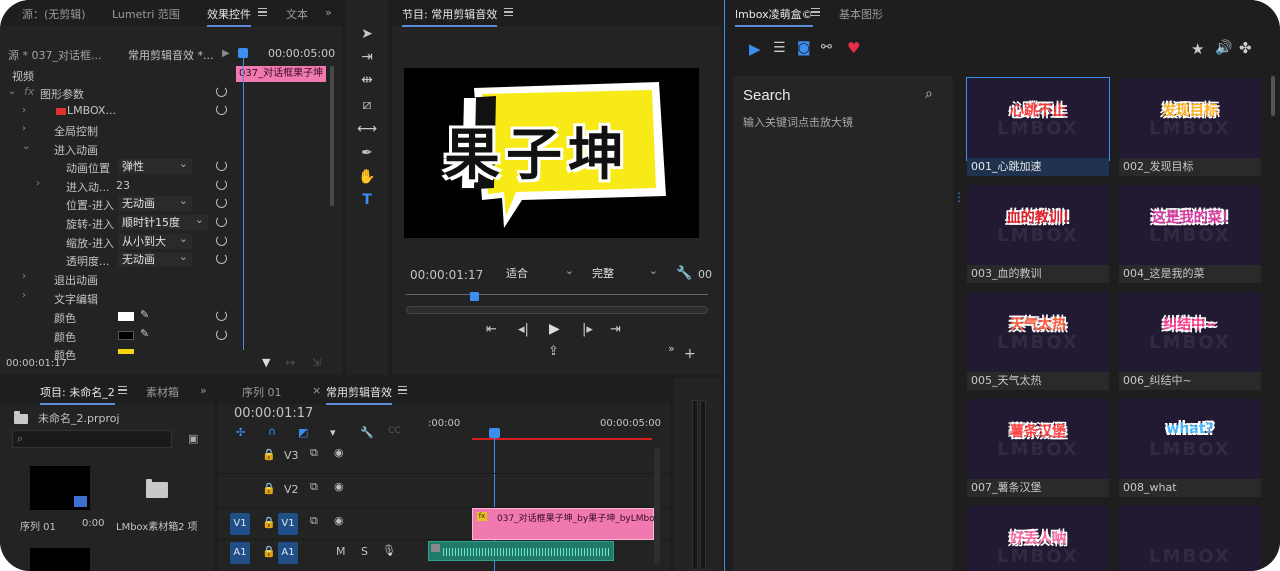 This screenshot has height=571, width=1280. I want to click on template-thumbnail: LMBOX what?, so click(1190, 440).